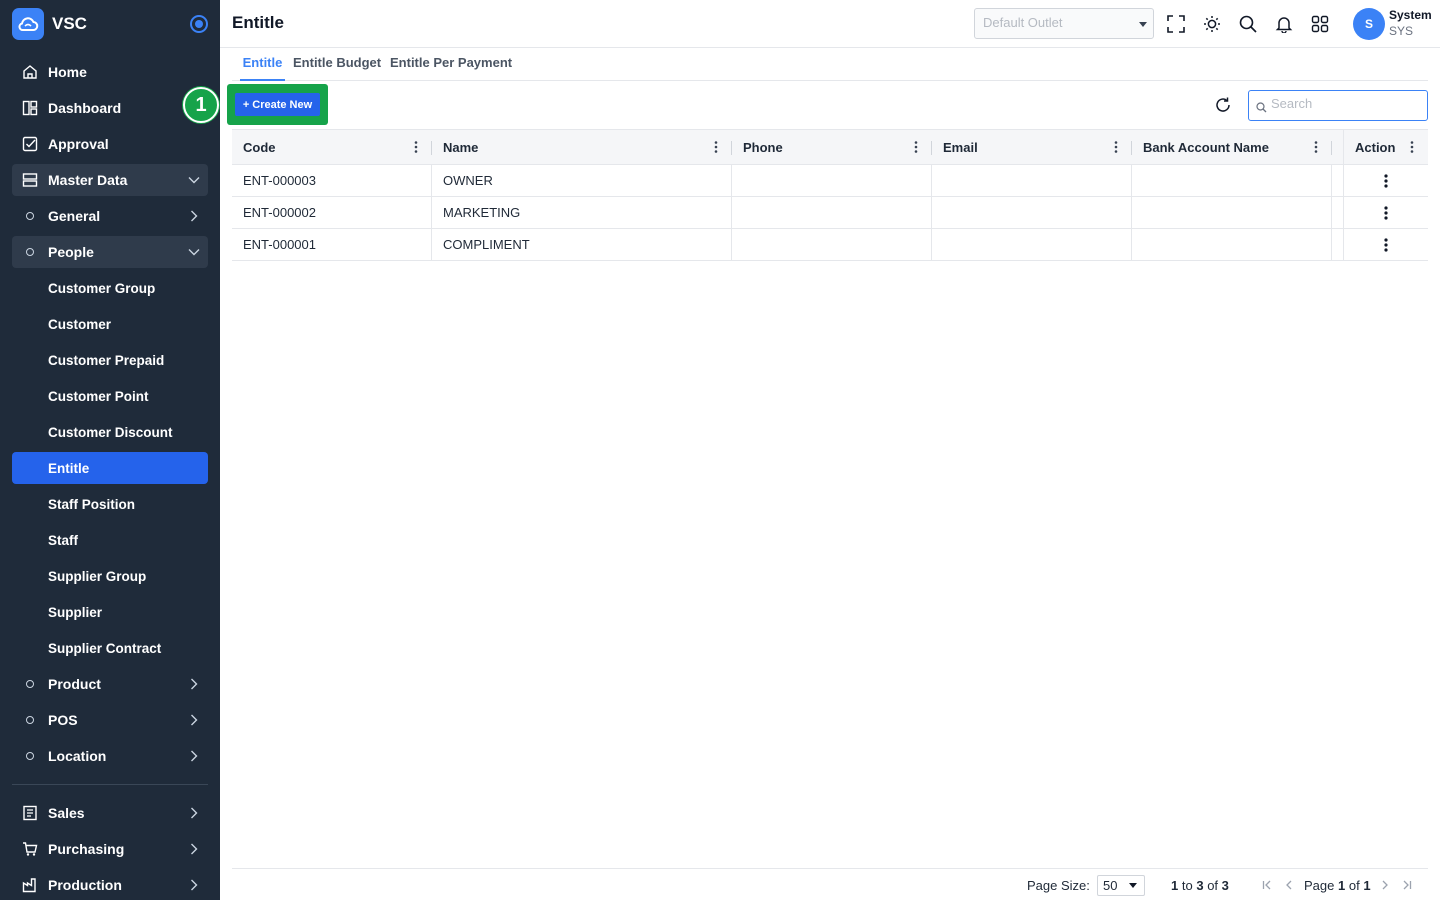 The width and height of the screenshot is (1440, 901). I want to click on sidebar-item-staff: Staff, so click(110, 540).